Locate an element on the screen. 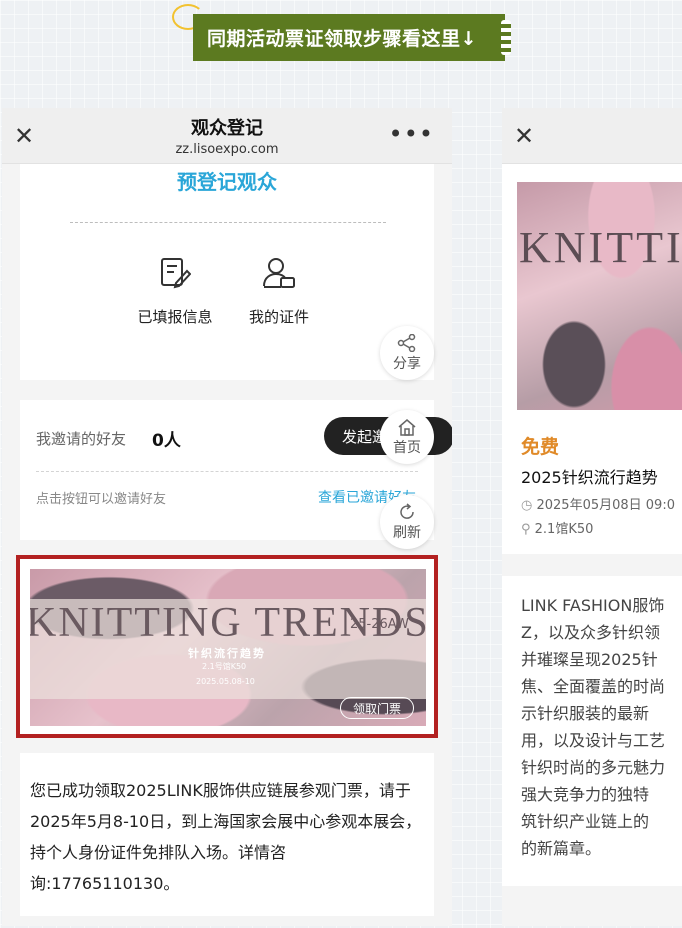 The width and height of the screenshot is (682, 928). desc-line: LINK FASHION服饰 is located at coordinates (593, 605).